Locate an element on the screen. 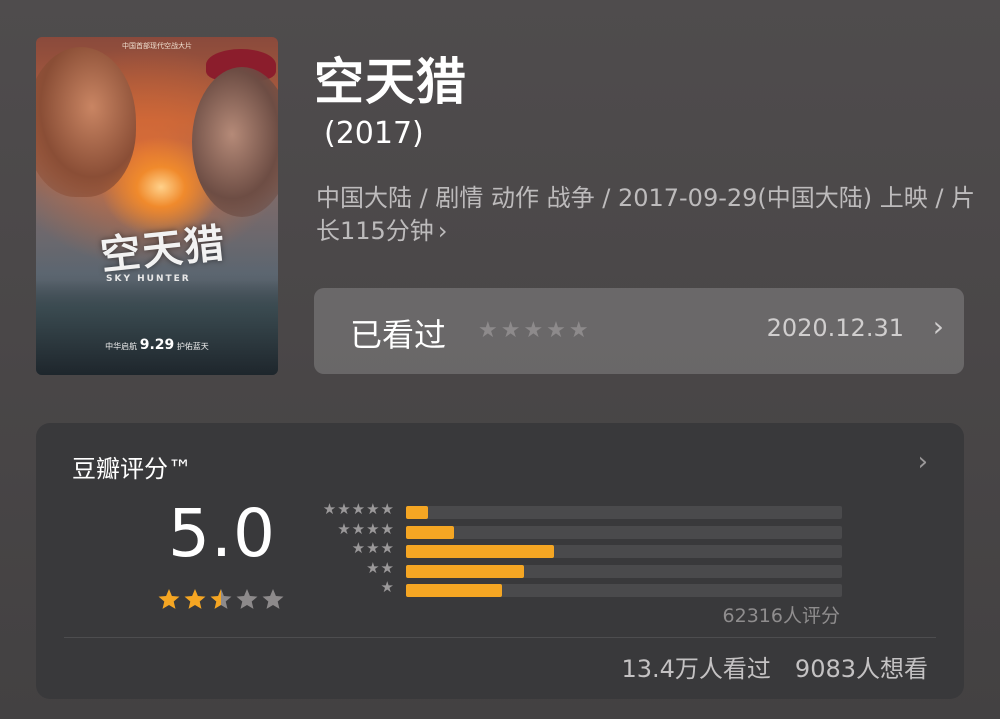  poster-release-suffix: 护佑蓝天 is located at coordinates (192, 346).